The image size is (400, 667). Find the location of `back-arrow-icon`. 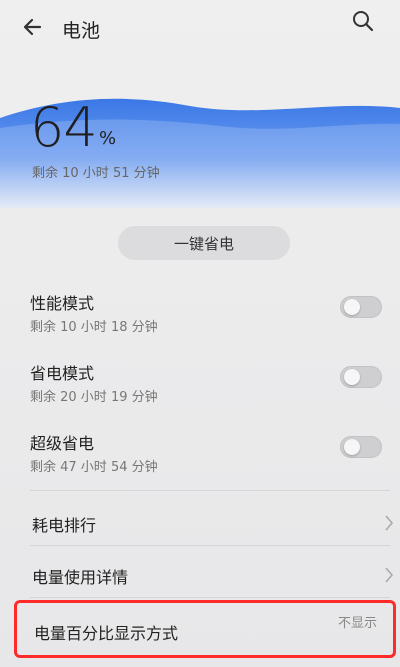

back-arrow-icon is located at coordinates (33, 27).